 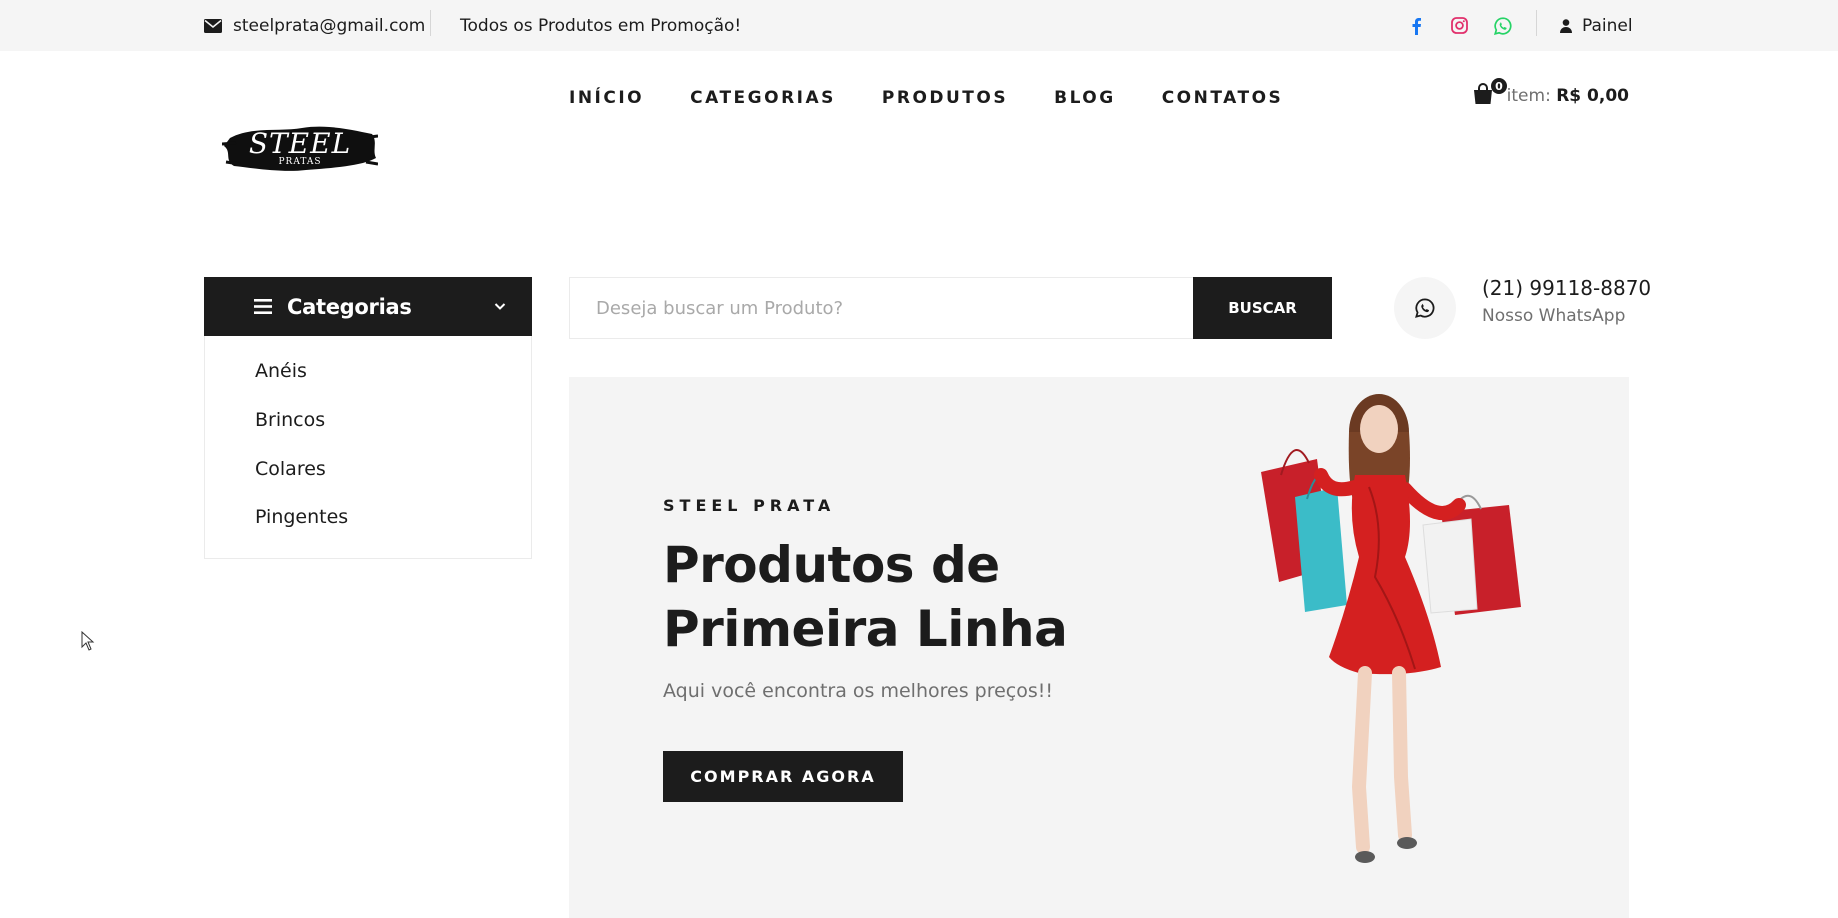 I want to click on search-input, so click(x=881, y=308).